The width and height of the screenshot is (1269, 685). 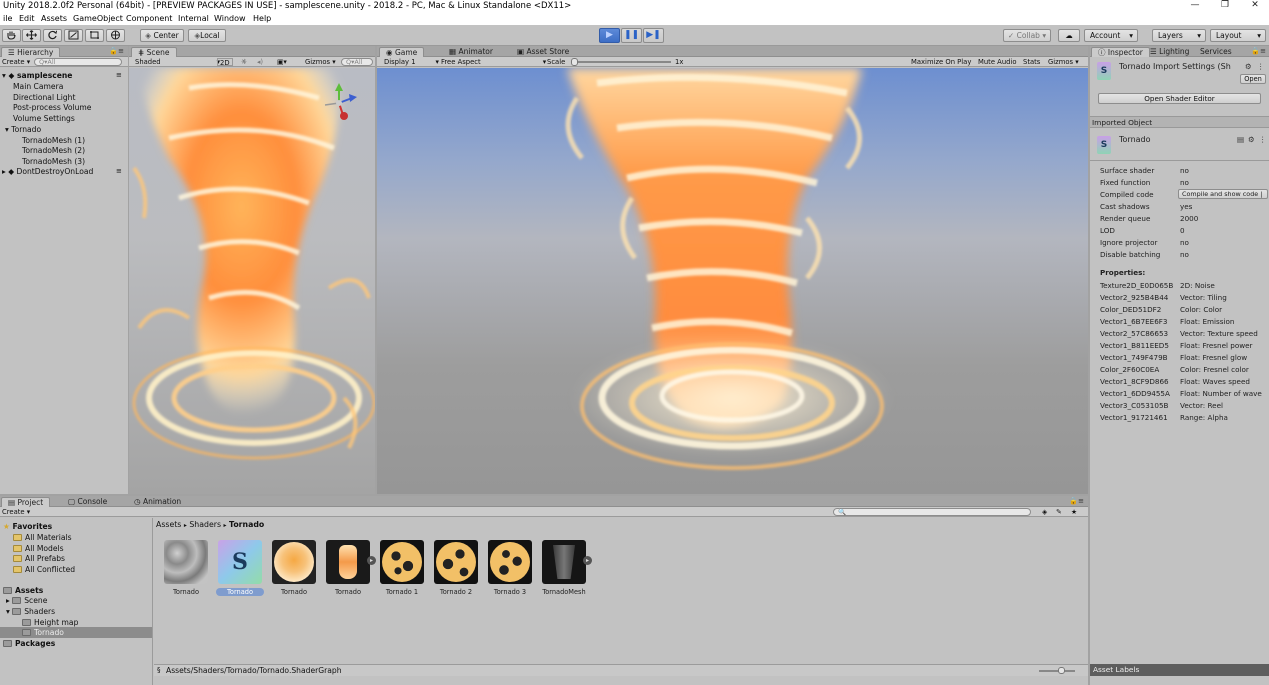 I want to click on audio-toggle-icon: ◂), so click(x=260, y=62).